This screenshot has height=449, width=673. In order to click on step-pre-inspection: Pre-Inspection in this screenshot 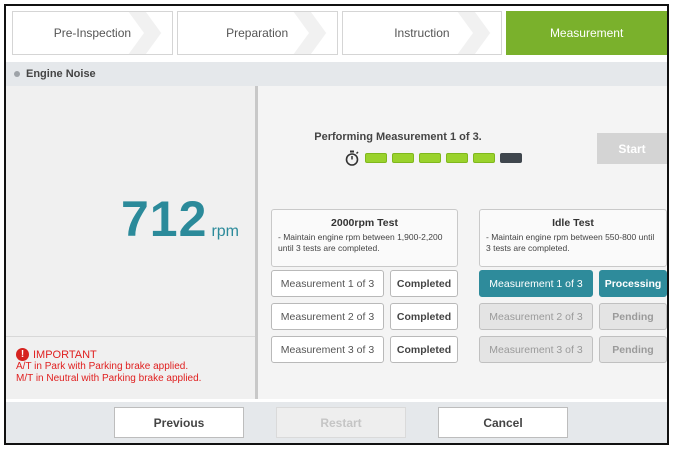, I will do `click(92, 33)`.